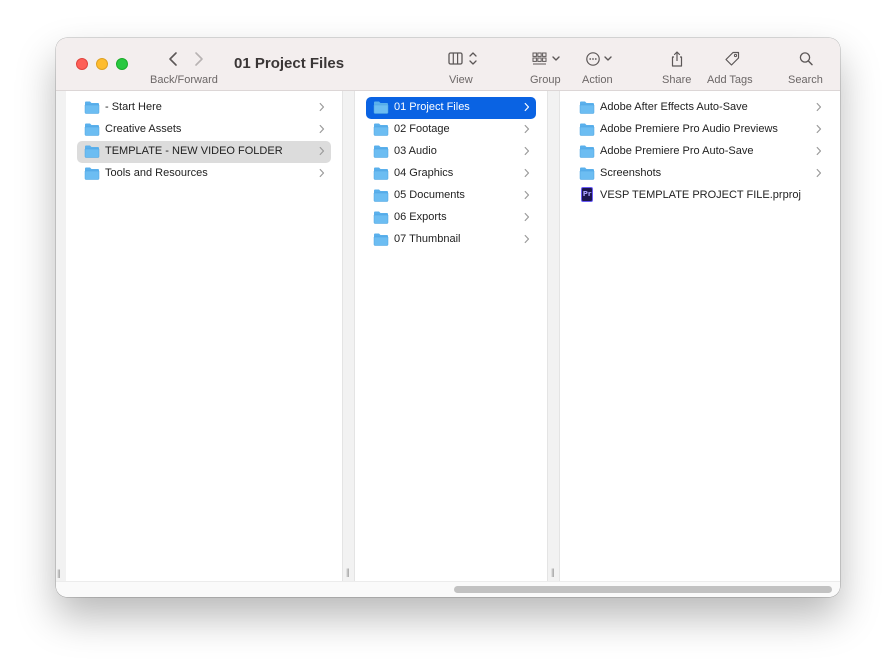 Image resolution: width=896 pixels, height=671 pixels. I want to click on folder-row: 05 Documents, so click(451, 196).